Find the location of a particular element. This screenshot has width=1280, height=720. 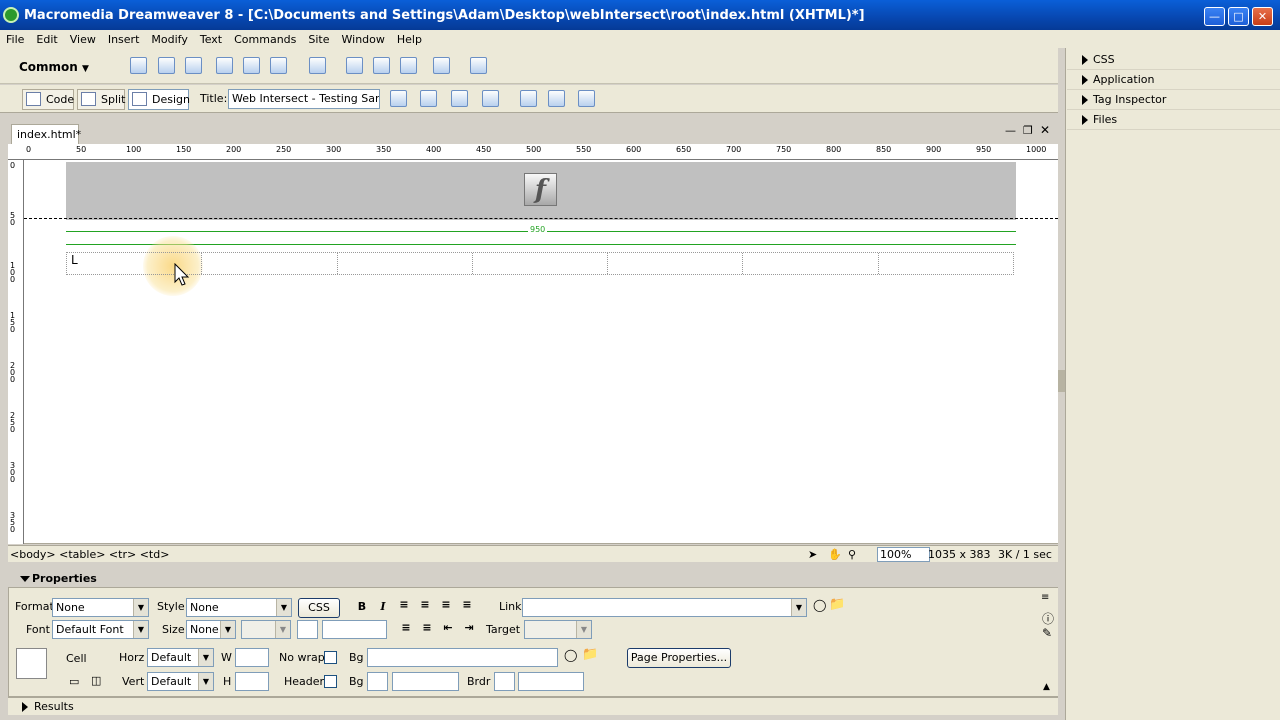

align-left-icon: ≡ is located at coordinates (404, 604).